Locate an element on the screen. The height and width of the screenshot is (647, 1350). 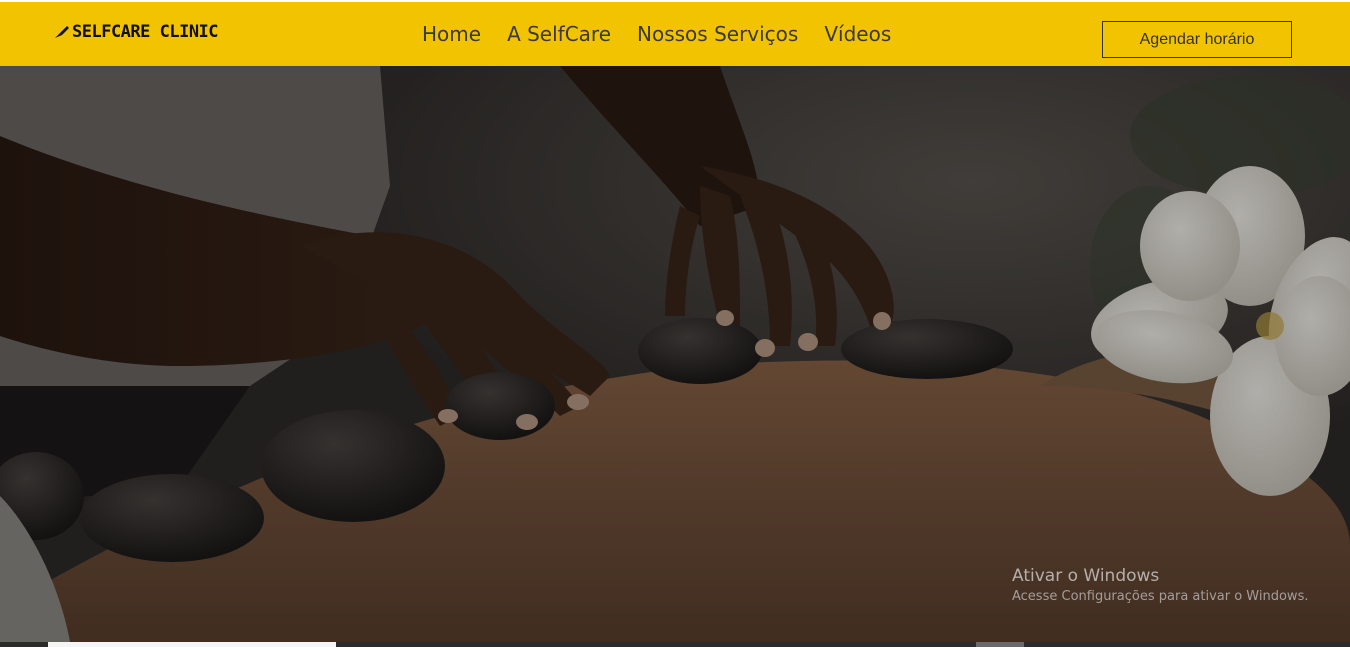
nav-home: Home is located at coordinates (451, 34).